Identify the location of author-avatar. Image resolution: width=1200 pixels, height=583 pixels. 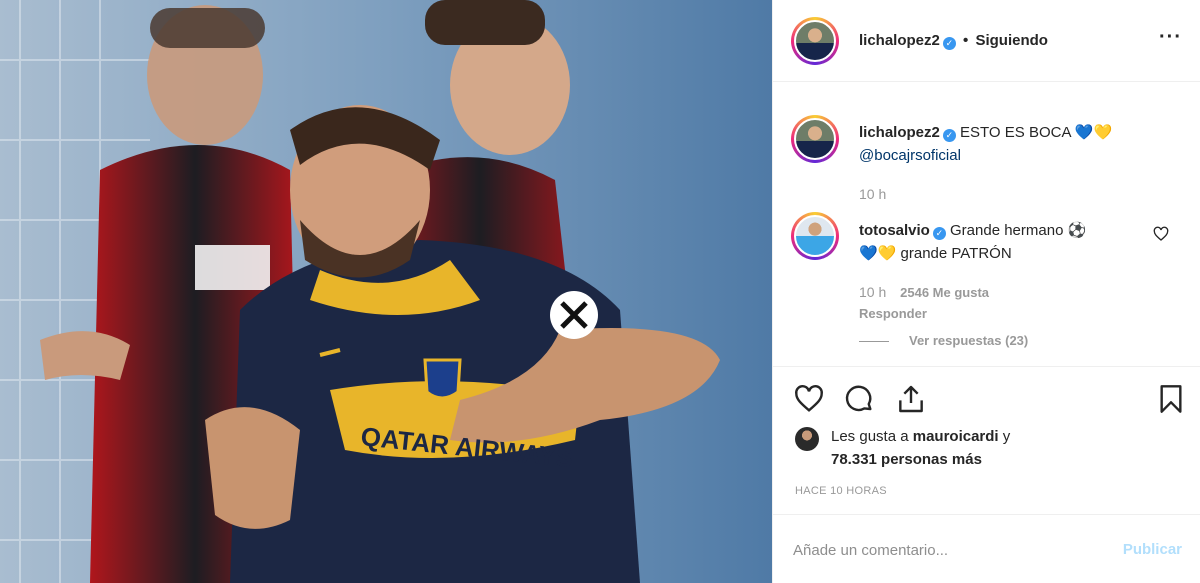
(815, 41).